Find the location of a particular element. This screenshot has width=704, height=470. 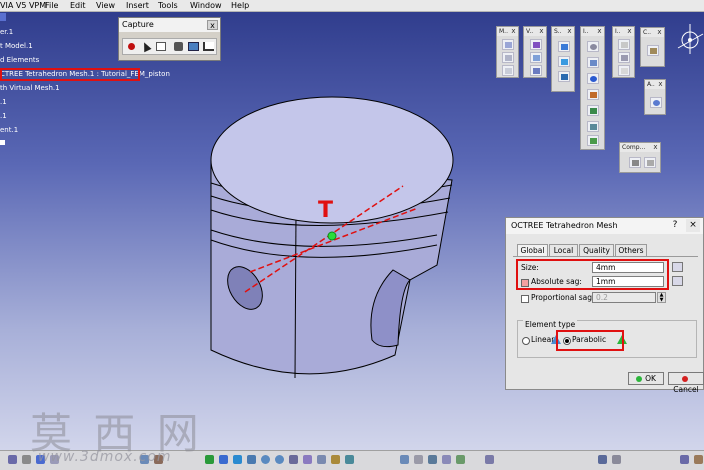

parabolic-highlight-box is located at coordinates (590, 340).